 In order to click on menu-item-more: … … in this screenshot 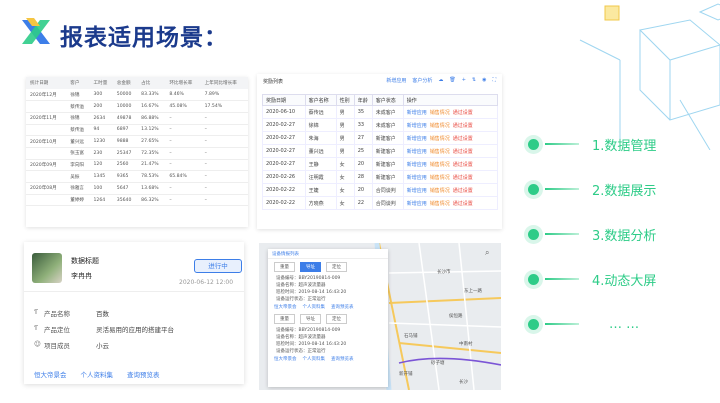, I will do `click(618, 324)`.